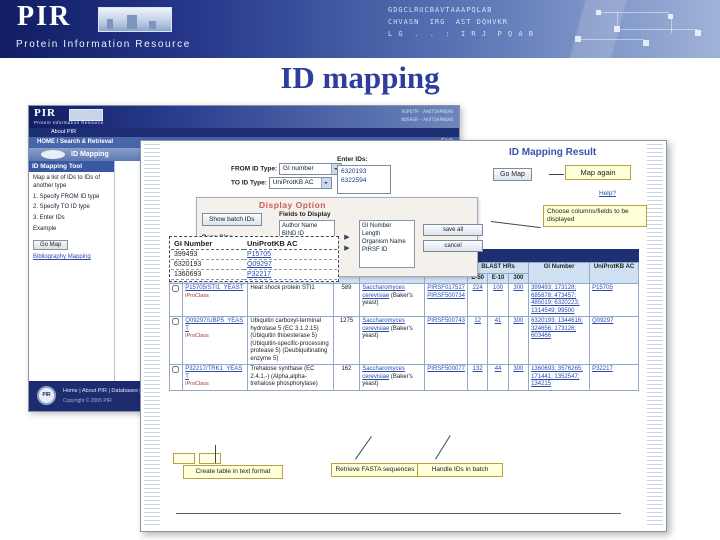 This screenshot has width=720, height=540. I want to click on blast-count: 44, so click(498, 377).